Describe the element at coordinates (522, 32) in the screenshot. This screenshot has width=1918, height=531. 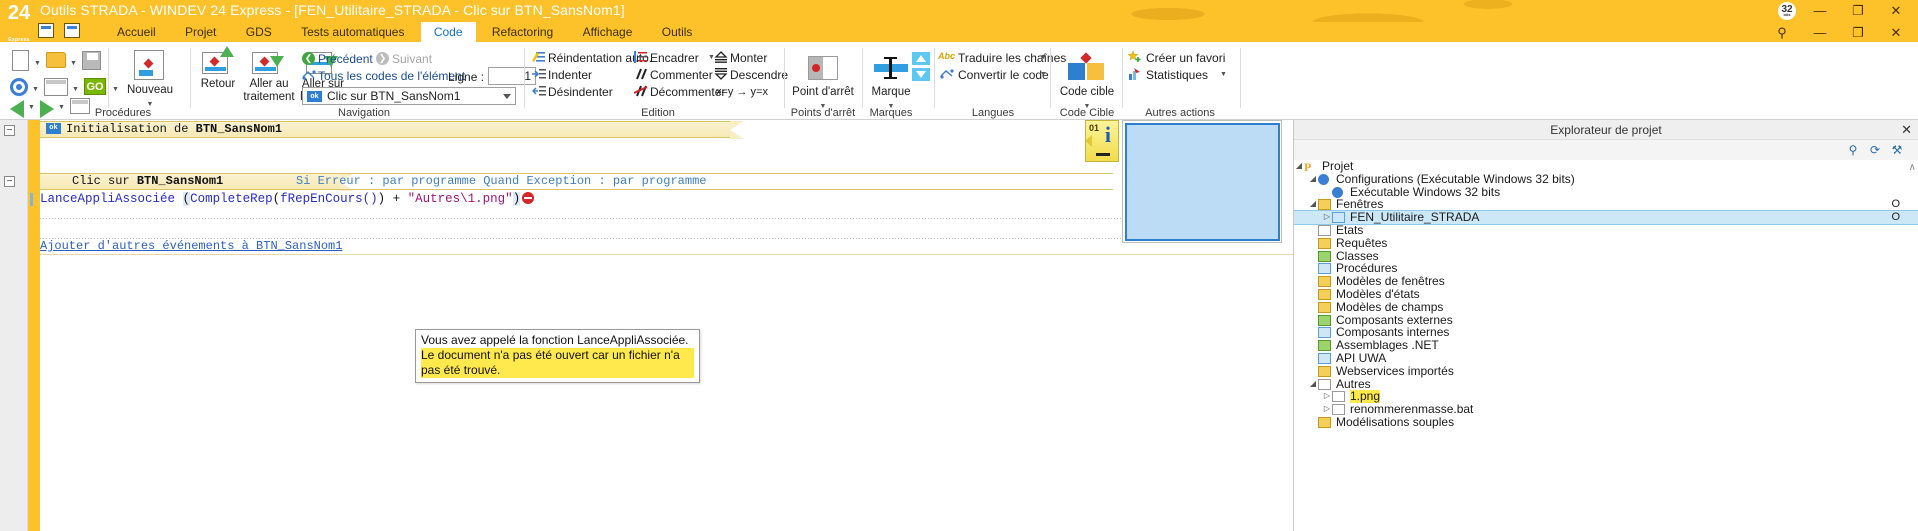
I see `tab-refactoring: Refactoring` at that location.